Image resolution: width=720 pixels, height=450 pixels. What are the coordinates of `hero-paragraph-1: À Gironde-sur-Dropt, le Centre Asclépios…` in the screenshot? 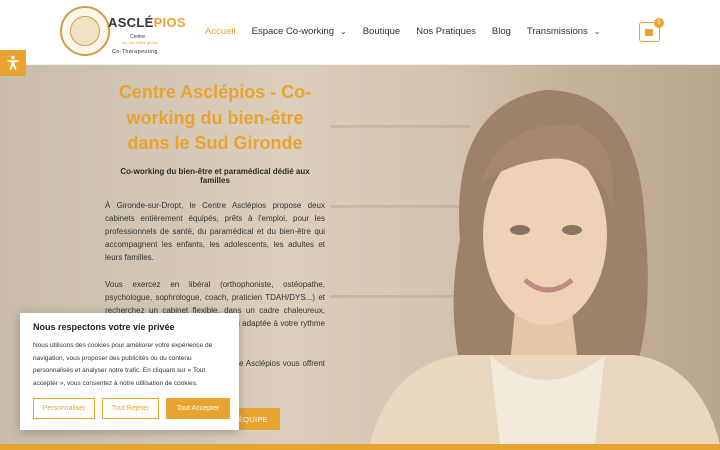 It's located at (215, 231).